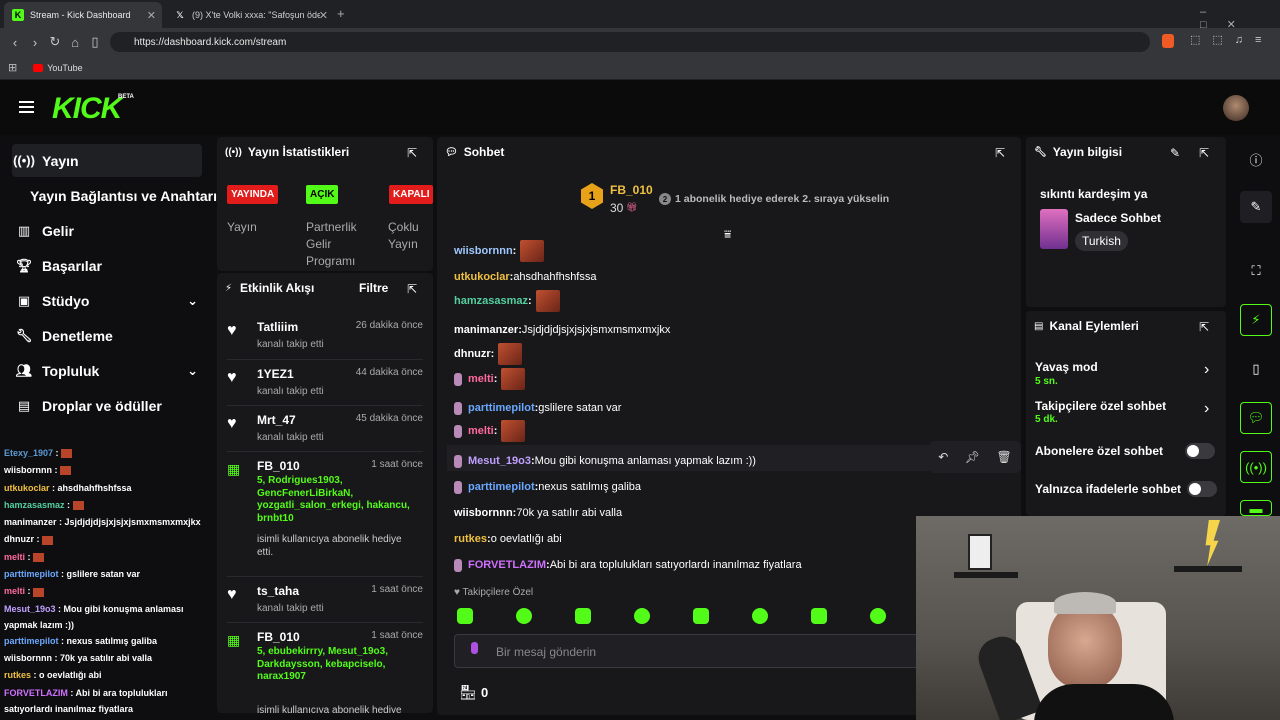 The width and height of the screenshot is (1280, 720). What do you see at coordinates (1202, 489) in the screenshot?
I see `emote-chat-toggle` at bounding box center [1202, 489].